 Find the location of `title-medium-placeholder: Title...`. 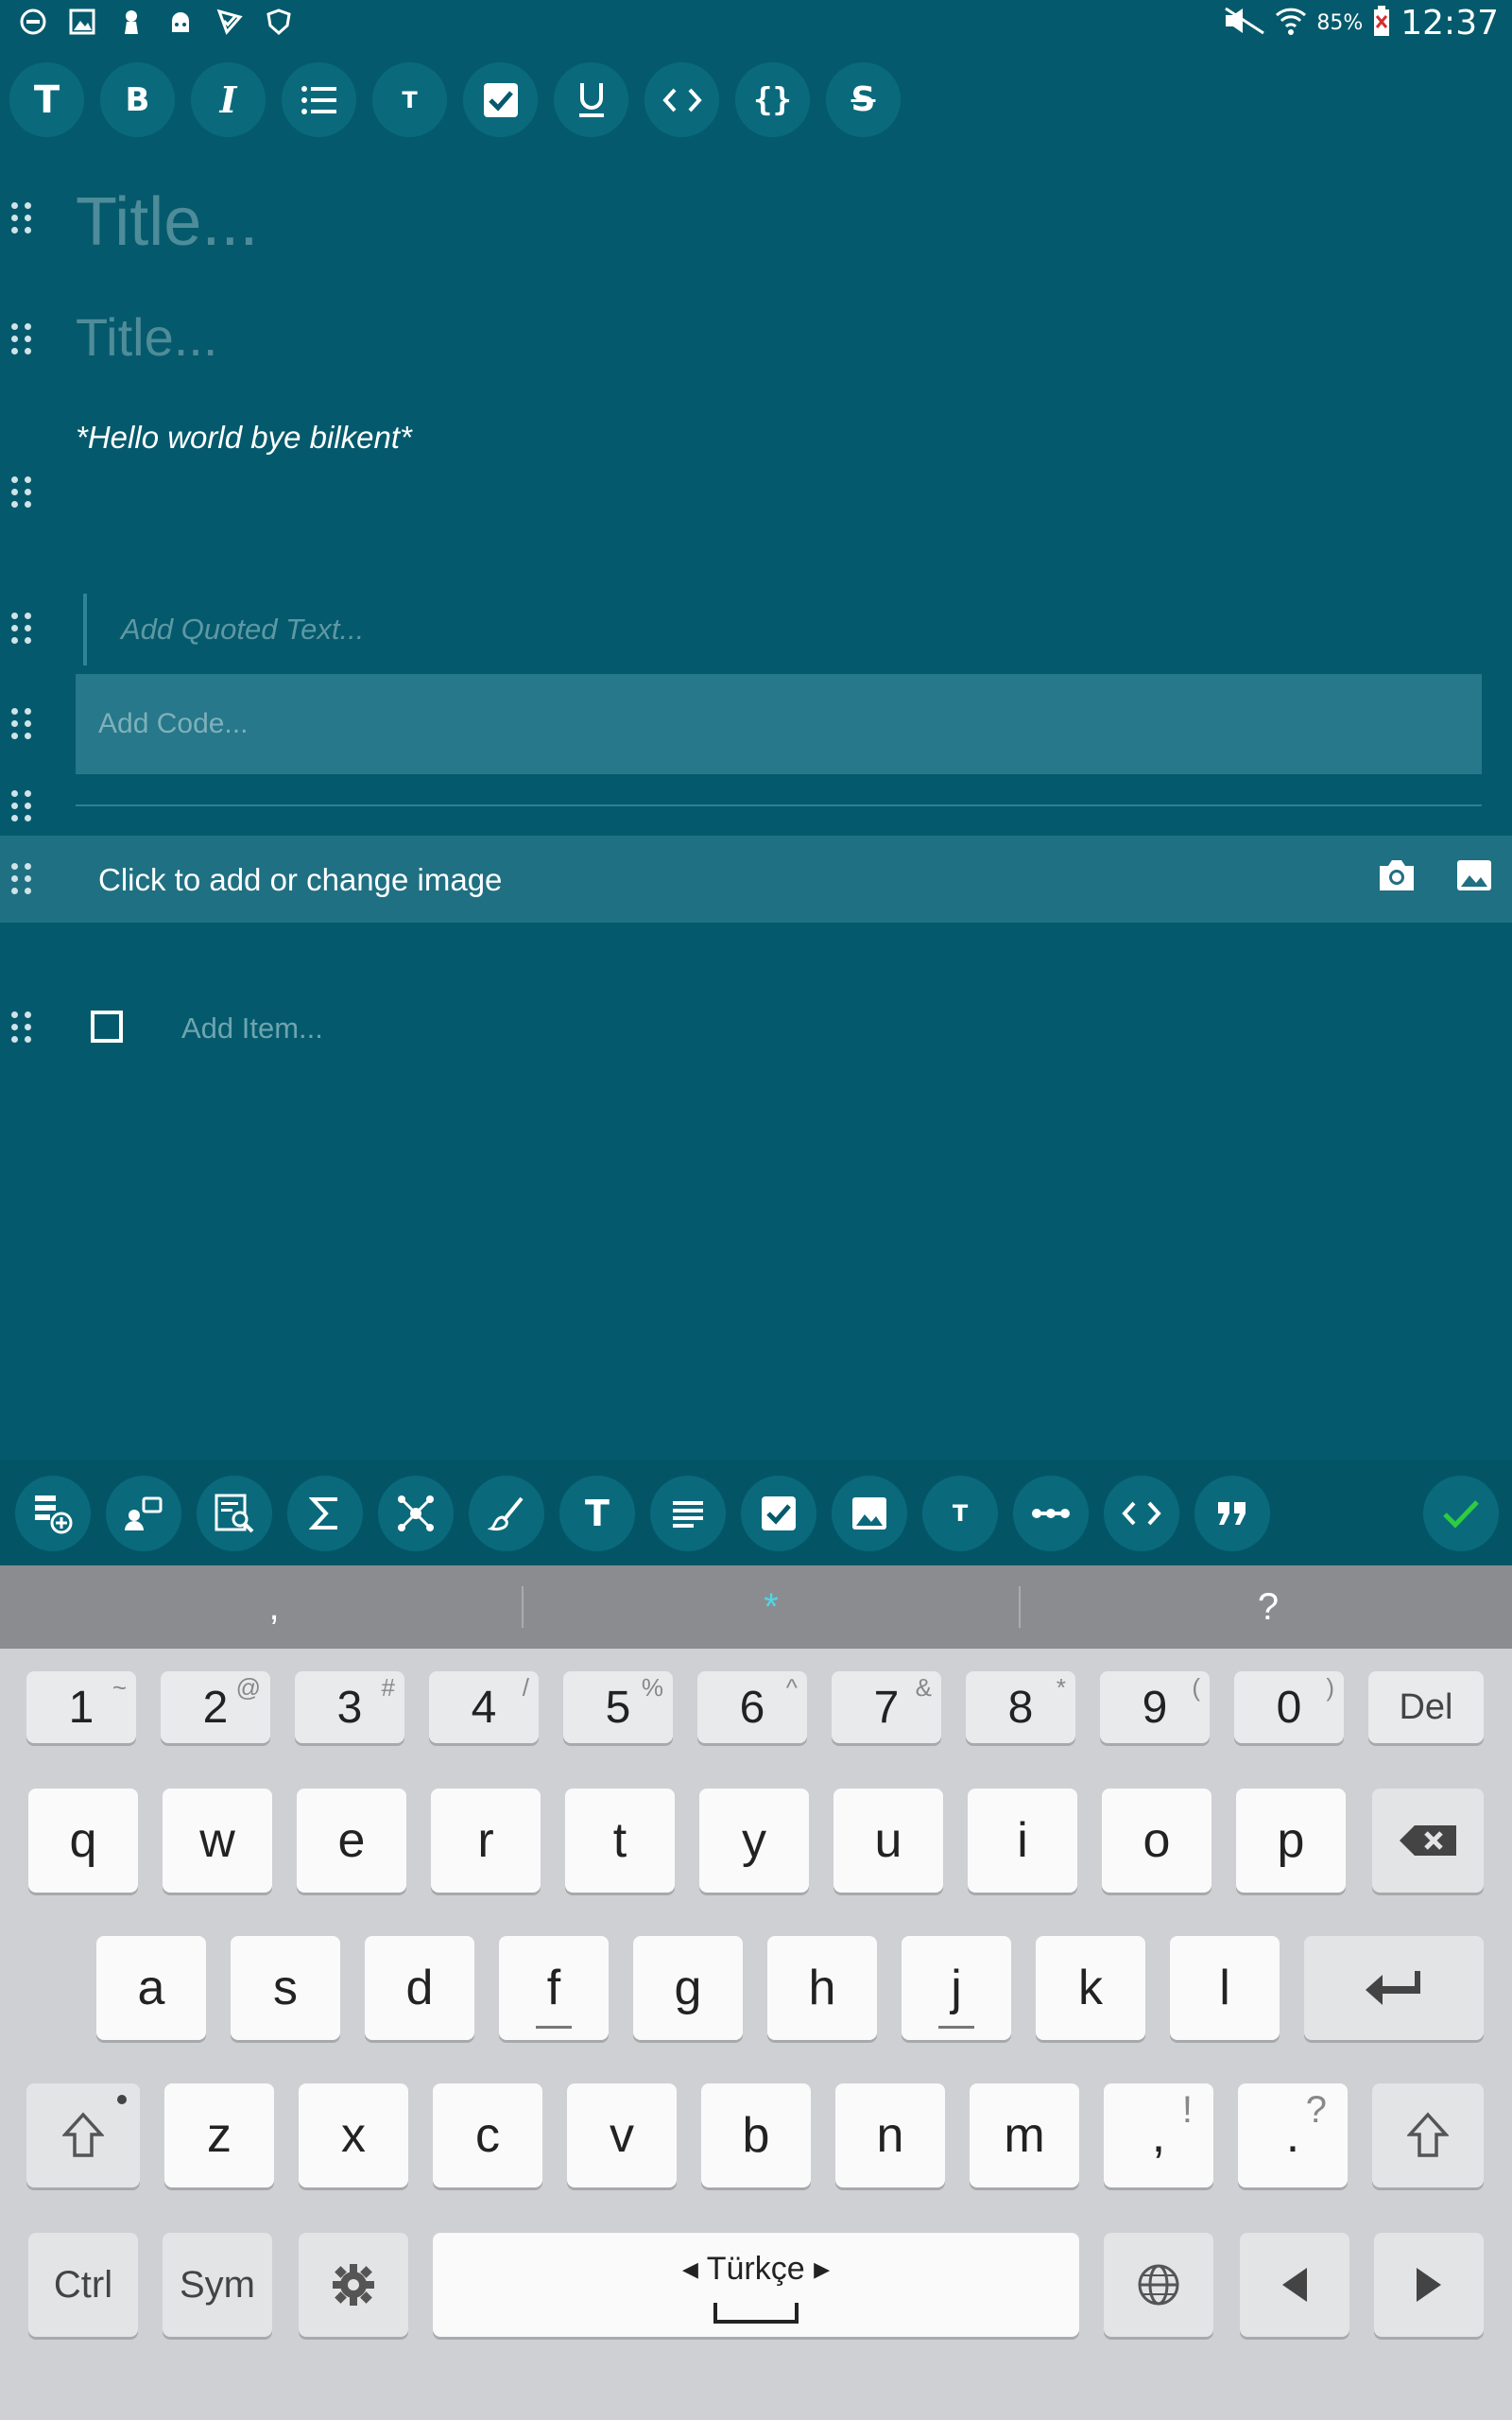

title-medium-placeholder: Title... is located at coordinates (146, 337).